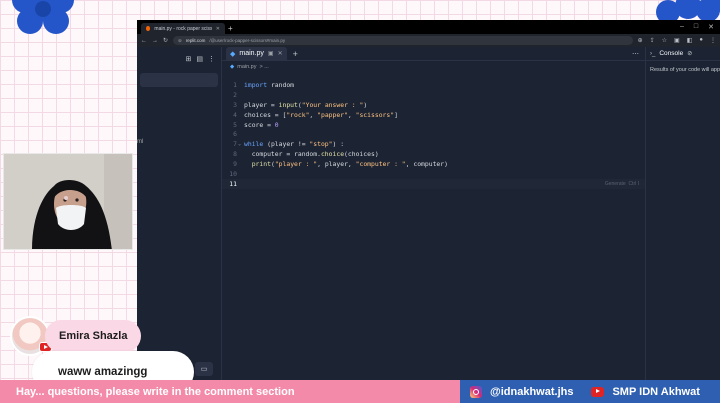  What do you see at coordinates (444, 105) in the screenshot?
I see `code-text: player = input("Your answer : ")` at bounding box center [444, 105].